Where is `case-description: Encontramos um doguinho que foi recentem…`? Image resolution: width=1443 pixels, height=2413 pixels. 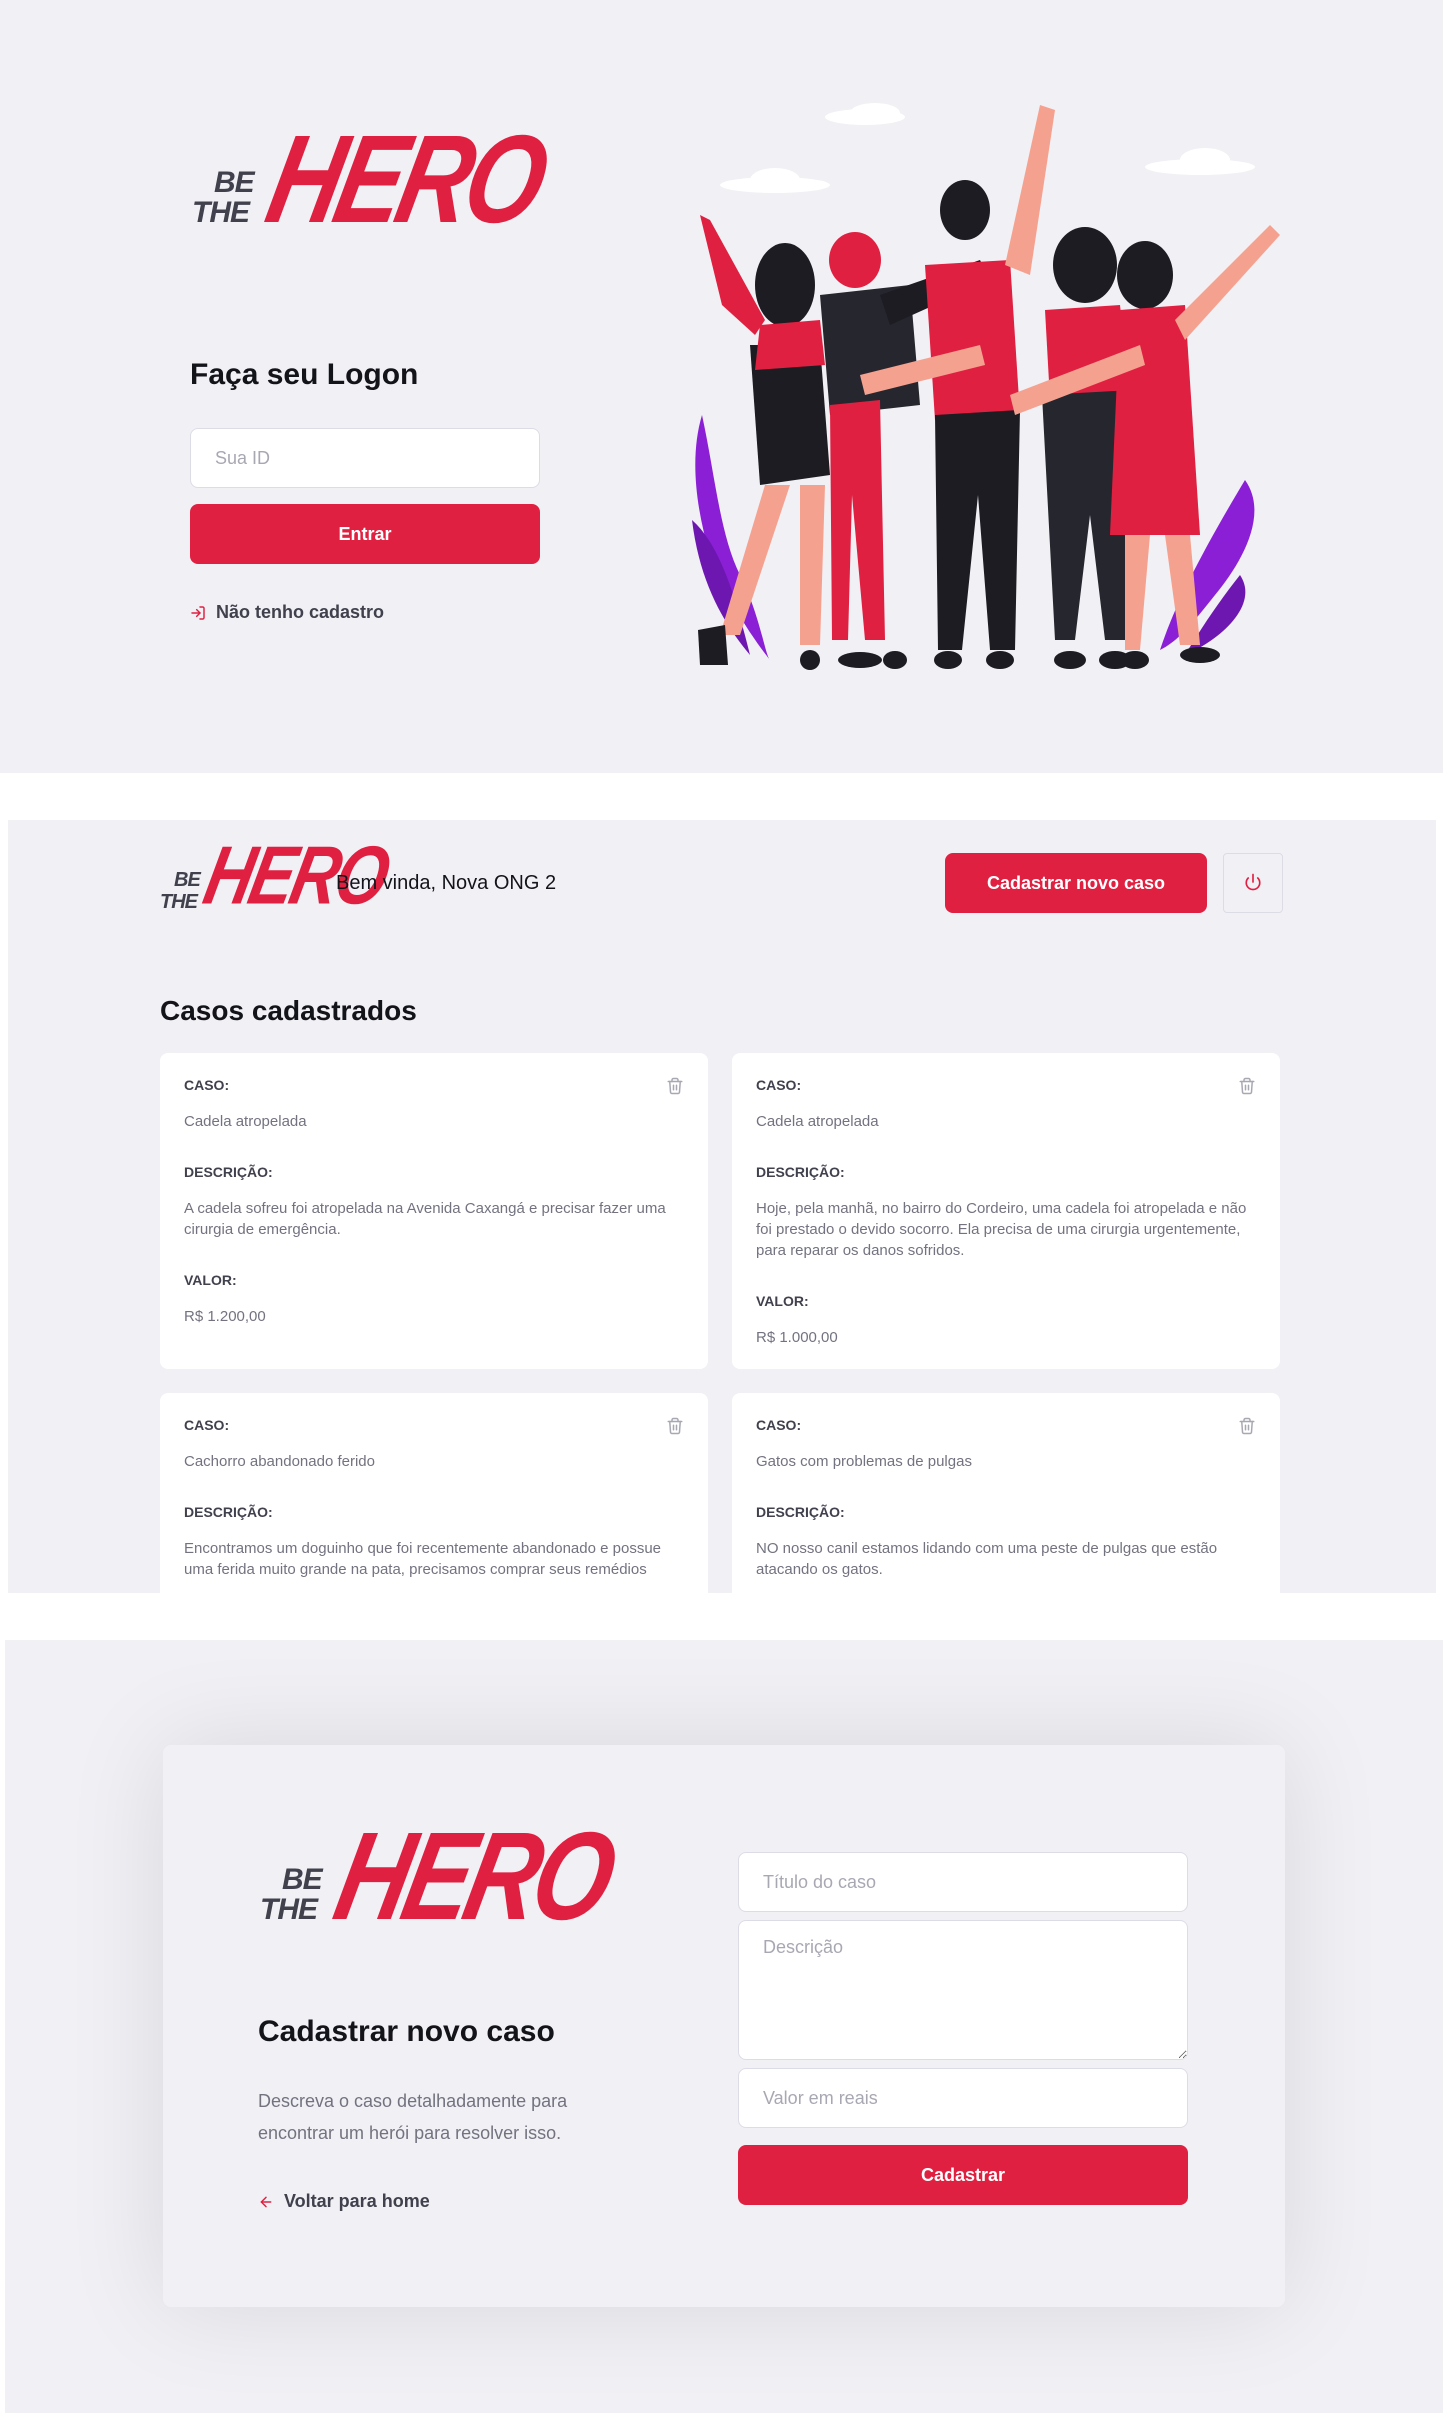 case-description: Encontramos um doguinho que foi recentem… is located at coordinates (423, 1559).